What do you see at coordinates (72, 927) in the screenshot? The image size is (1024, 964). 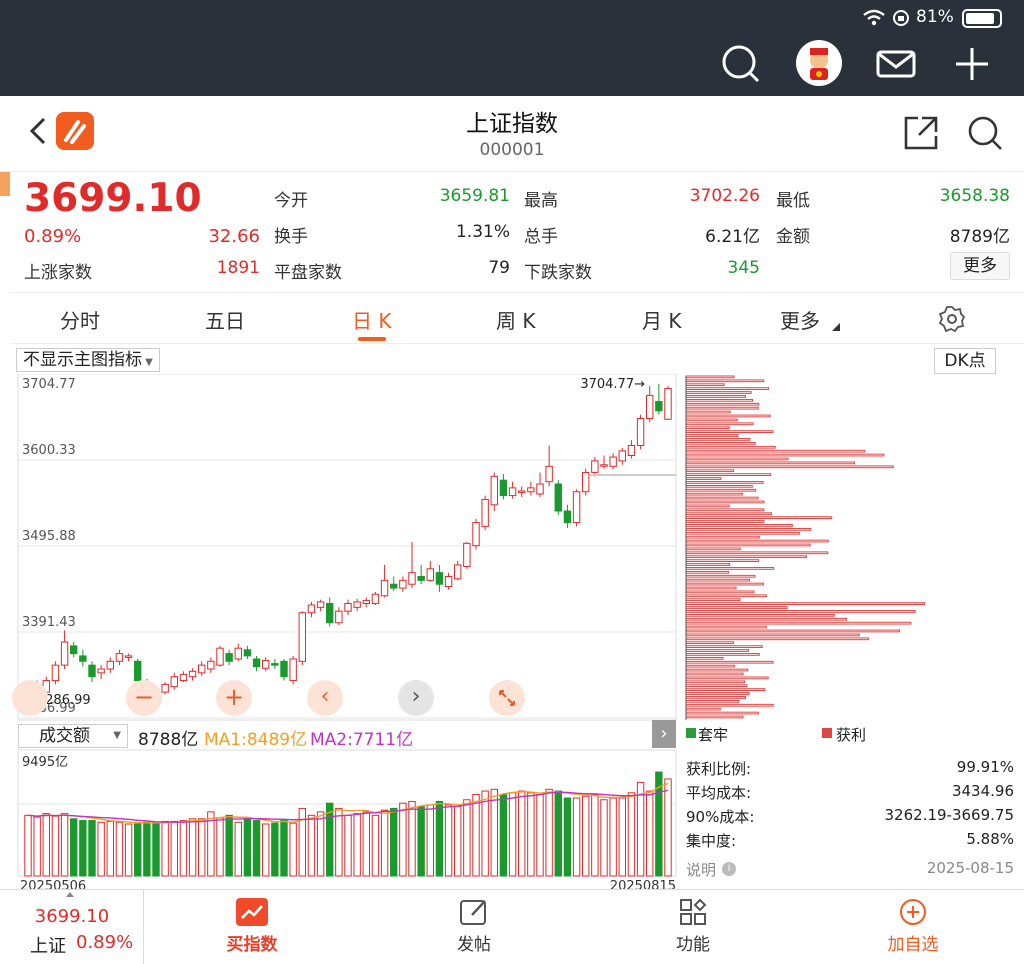 I see `mini-quote: 3699.10 上证 0.89%` at bounding box center [72, 927].